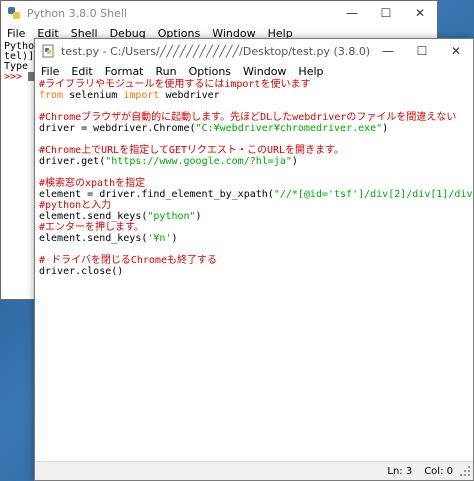  I want to click on code-token: "https://www.google.com/?hl=ja", so click(198, 161).